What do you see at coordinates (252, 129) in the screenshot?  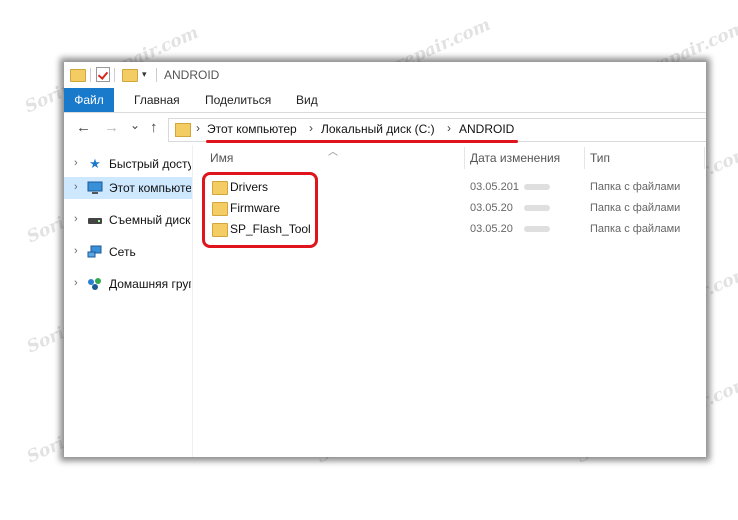 I see `breadcrumb-this-pc: Этот компьютер` at bounding box center [252, 129].